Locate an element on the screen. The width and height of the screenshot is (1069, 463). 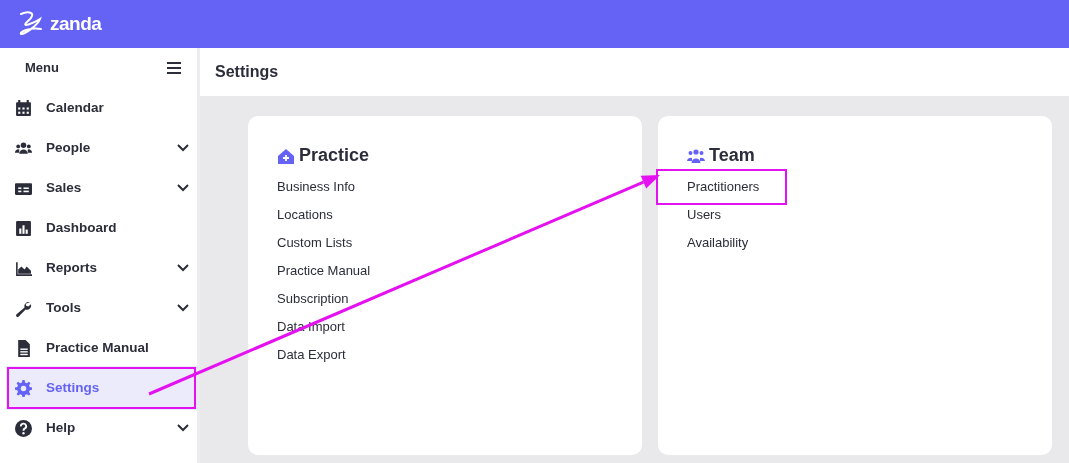
settings-link: Business Info is located at coordinates (316, 187).